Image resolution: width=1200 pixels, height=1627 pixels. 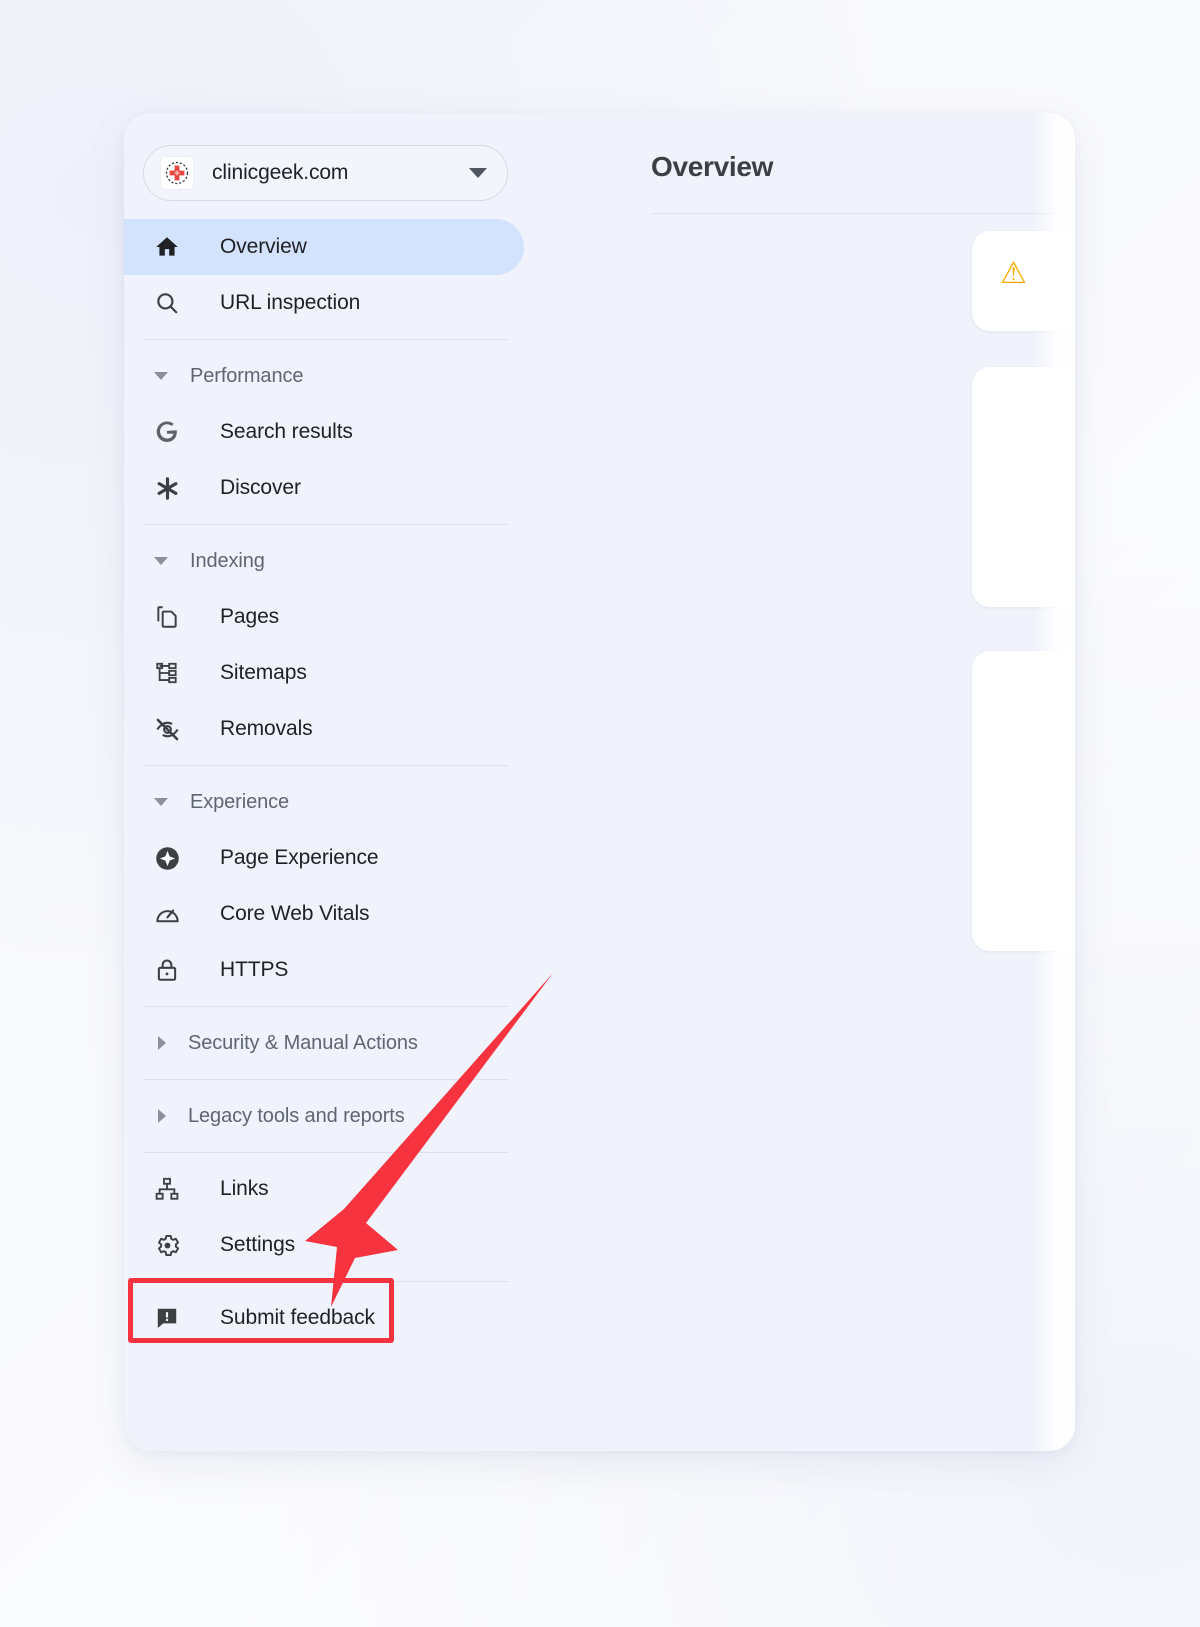 I want to click on sidebar-item-label: URL inspection, so click(x=290, y=302).